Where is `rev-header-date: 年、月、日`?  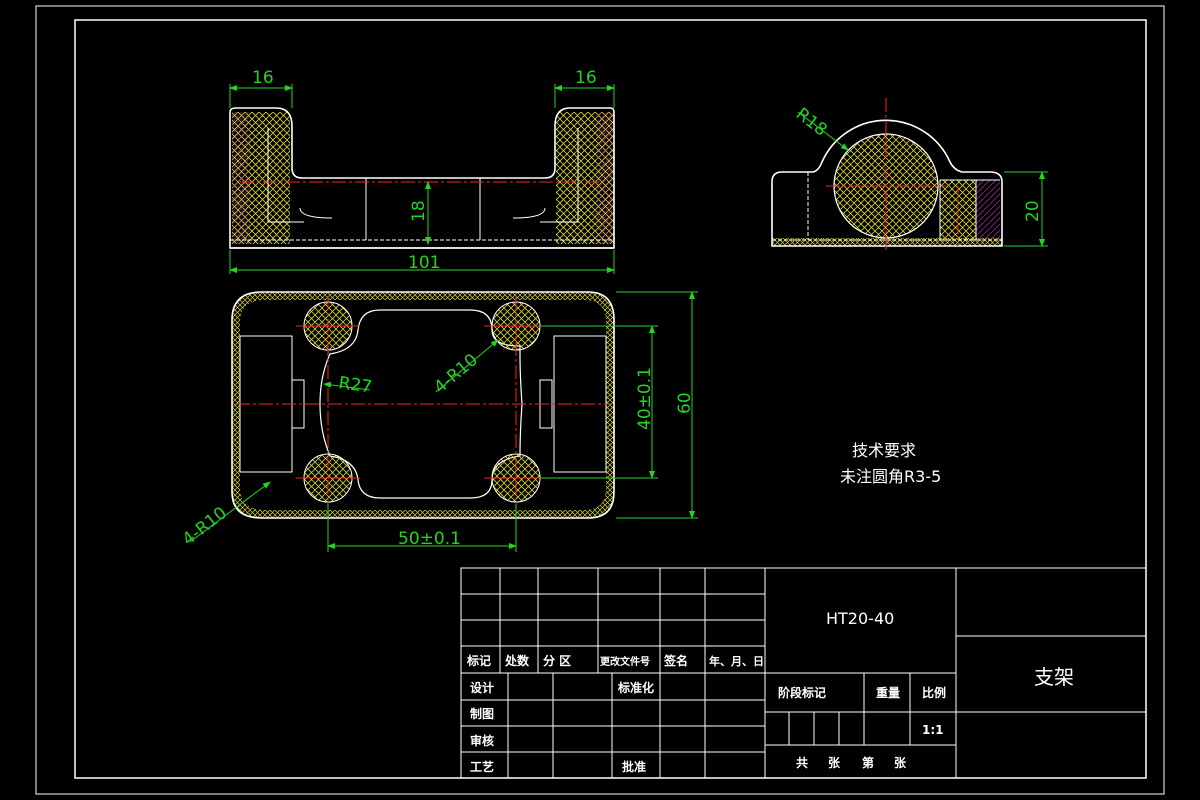
rev-header-date: 年、月、日 is located at coordinates (736, 661).